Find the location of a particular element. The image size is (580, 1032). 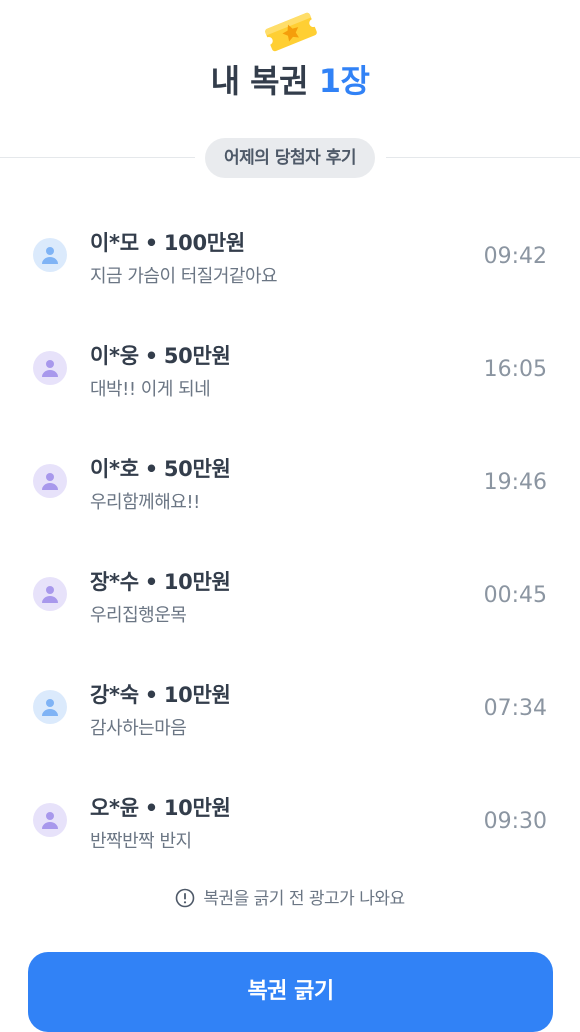

prize-amount: 100만원 is located at coordinates (204, 243).